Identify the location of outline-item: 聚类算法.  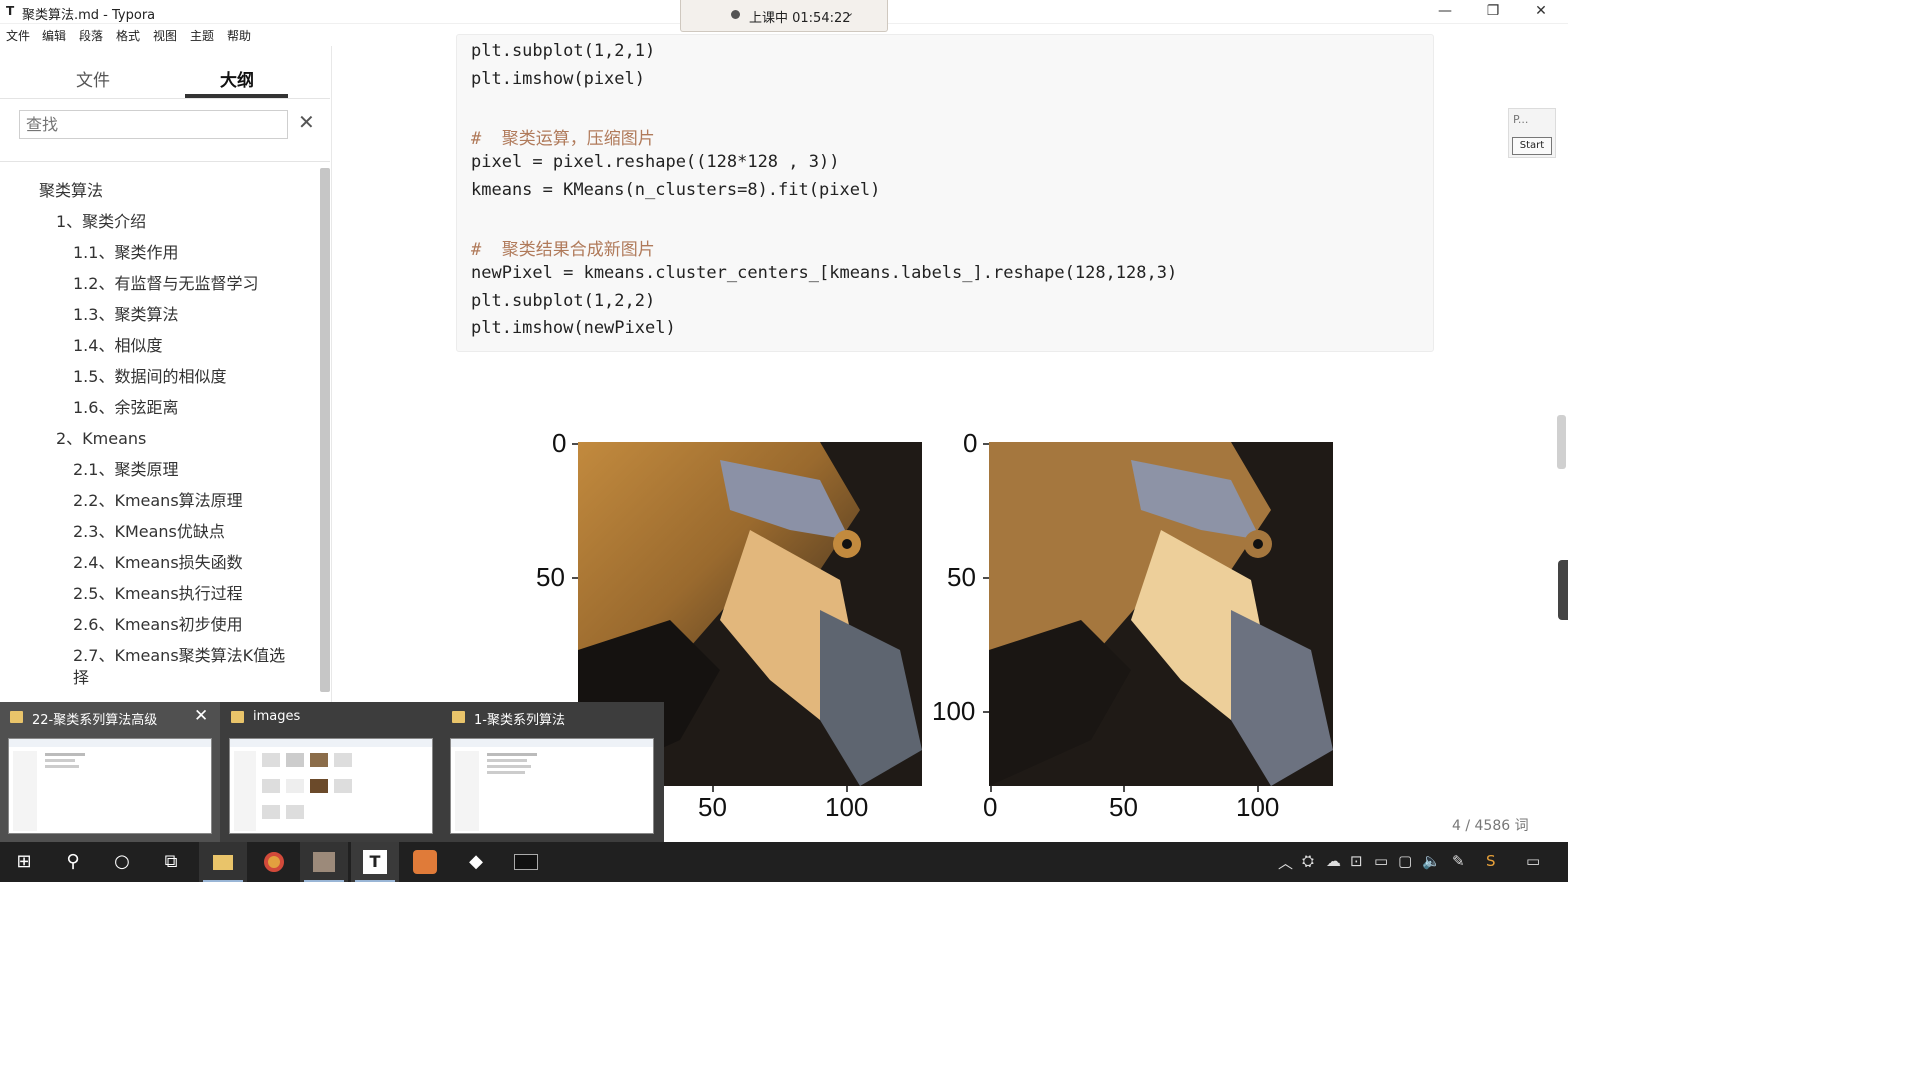
(71, 189).